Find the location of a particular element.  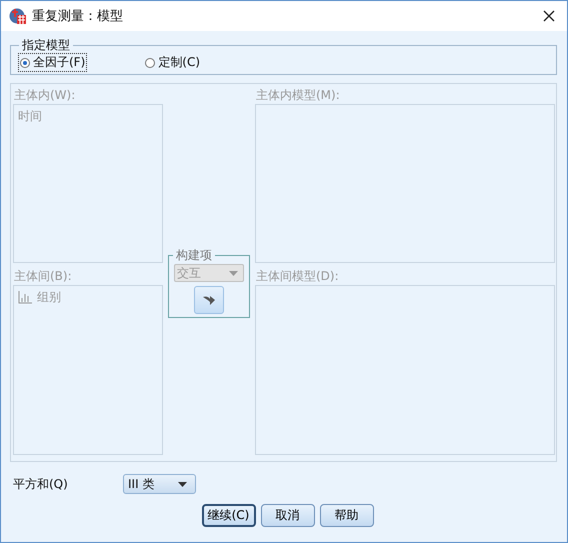

radio-option: 全因子(F) is located at coordinates (52, 62).